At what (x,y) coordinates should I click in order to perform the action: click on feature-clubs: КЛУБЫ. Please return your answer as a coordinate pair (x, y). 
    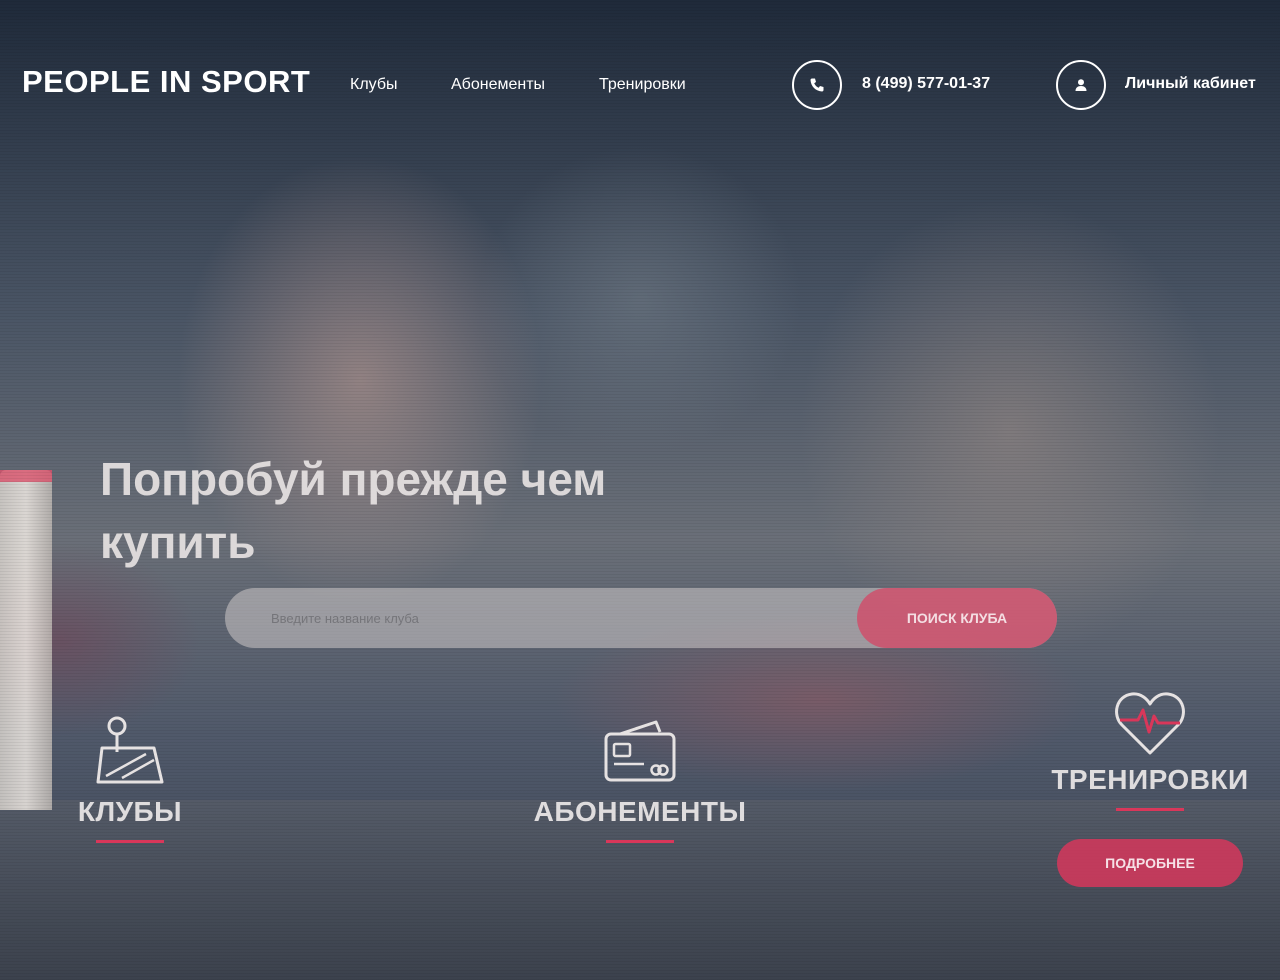
    Looking at the image, I should click on (130, 779).